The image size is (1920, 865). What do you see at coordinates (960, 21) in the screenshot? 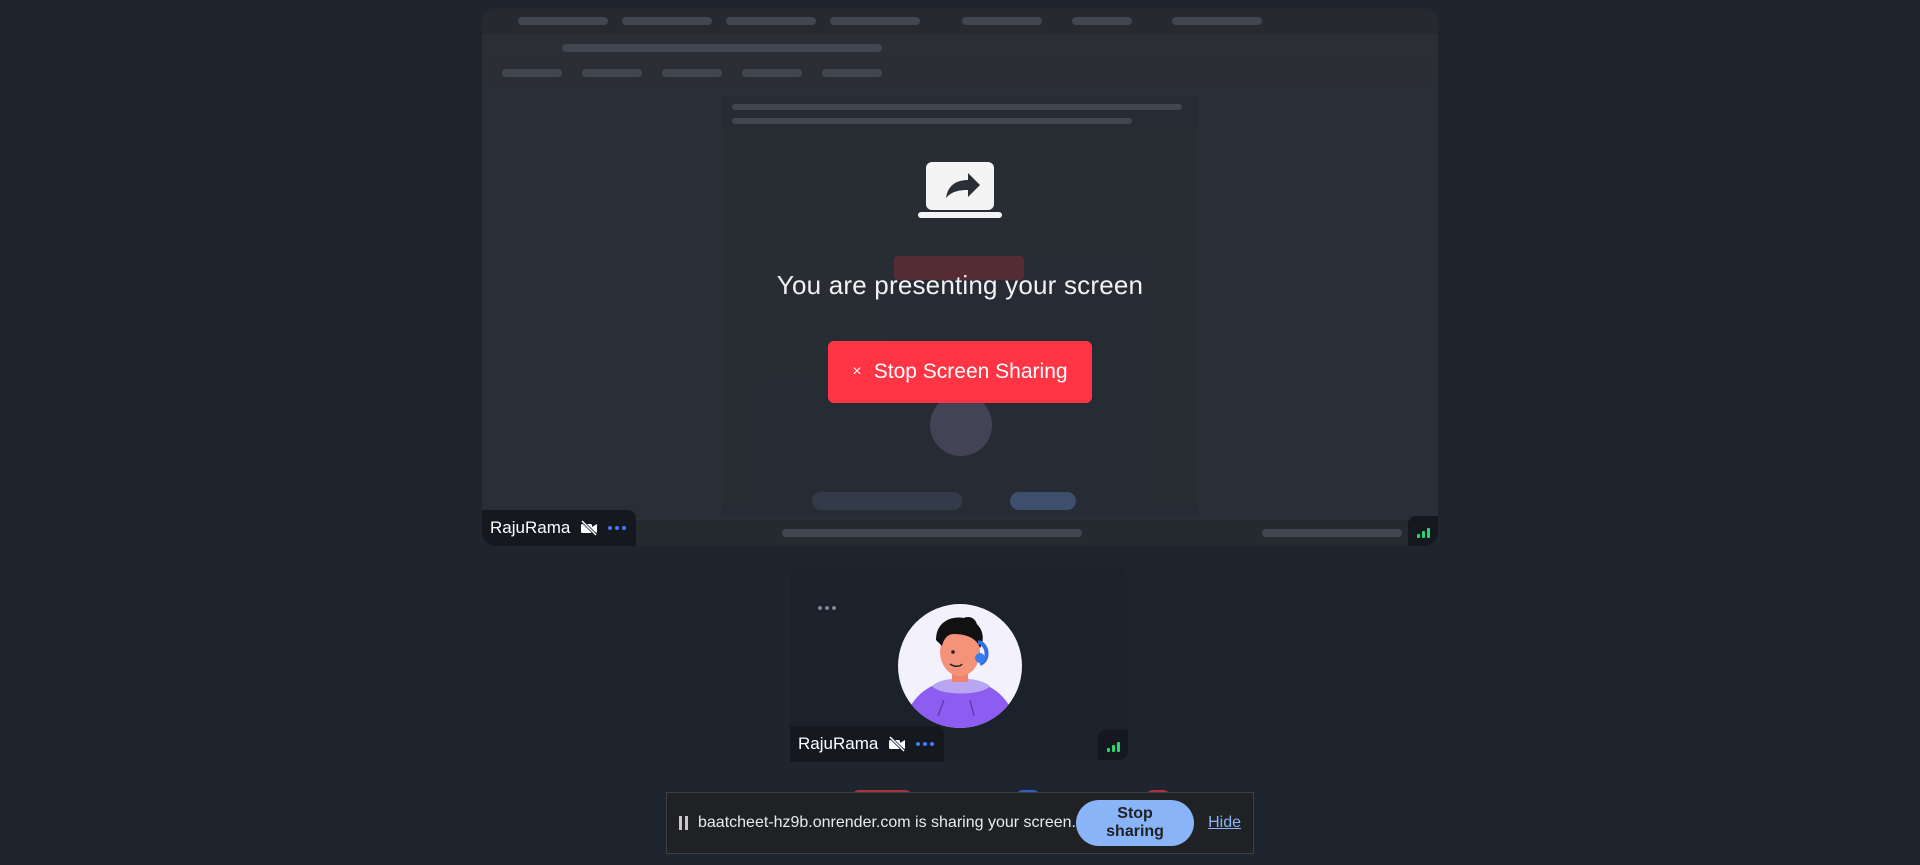
I see `mirrored-tab-bar` at bounding box center [960, 21].